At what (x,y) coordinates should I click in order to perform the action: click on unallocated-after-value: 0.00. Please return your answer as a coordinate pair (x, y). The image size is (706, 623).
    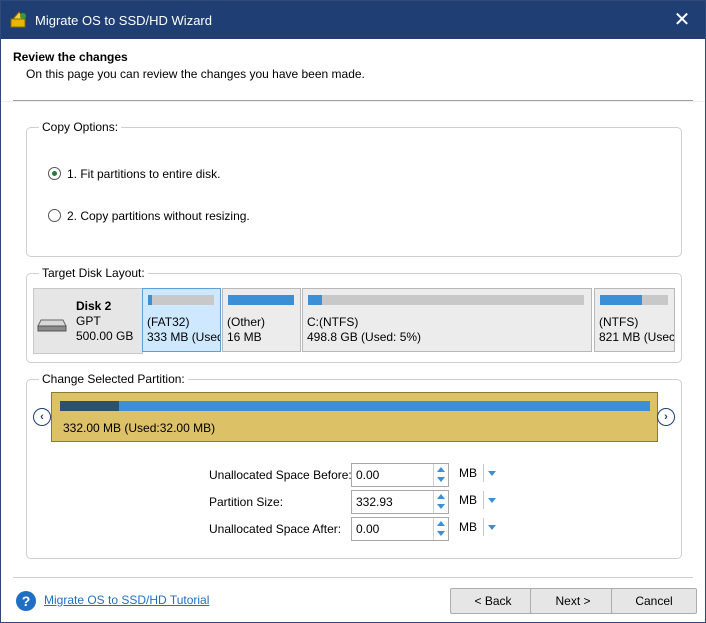
    Looking at the image, I should click on (368, 529).